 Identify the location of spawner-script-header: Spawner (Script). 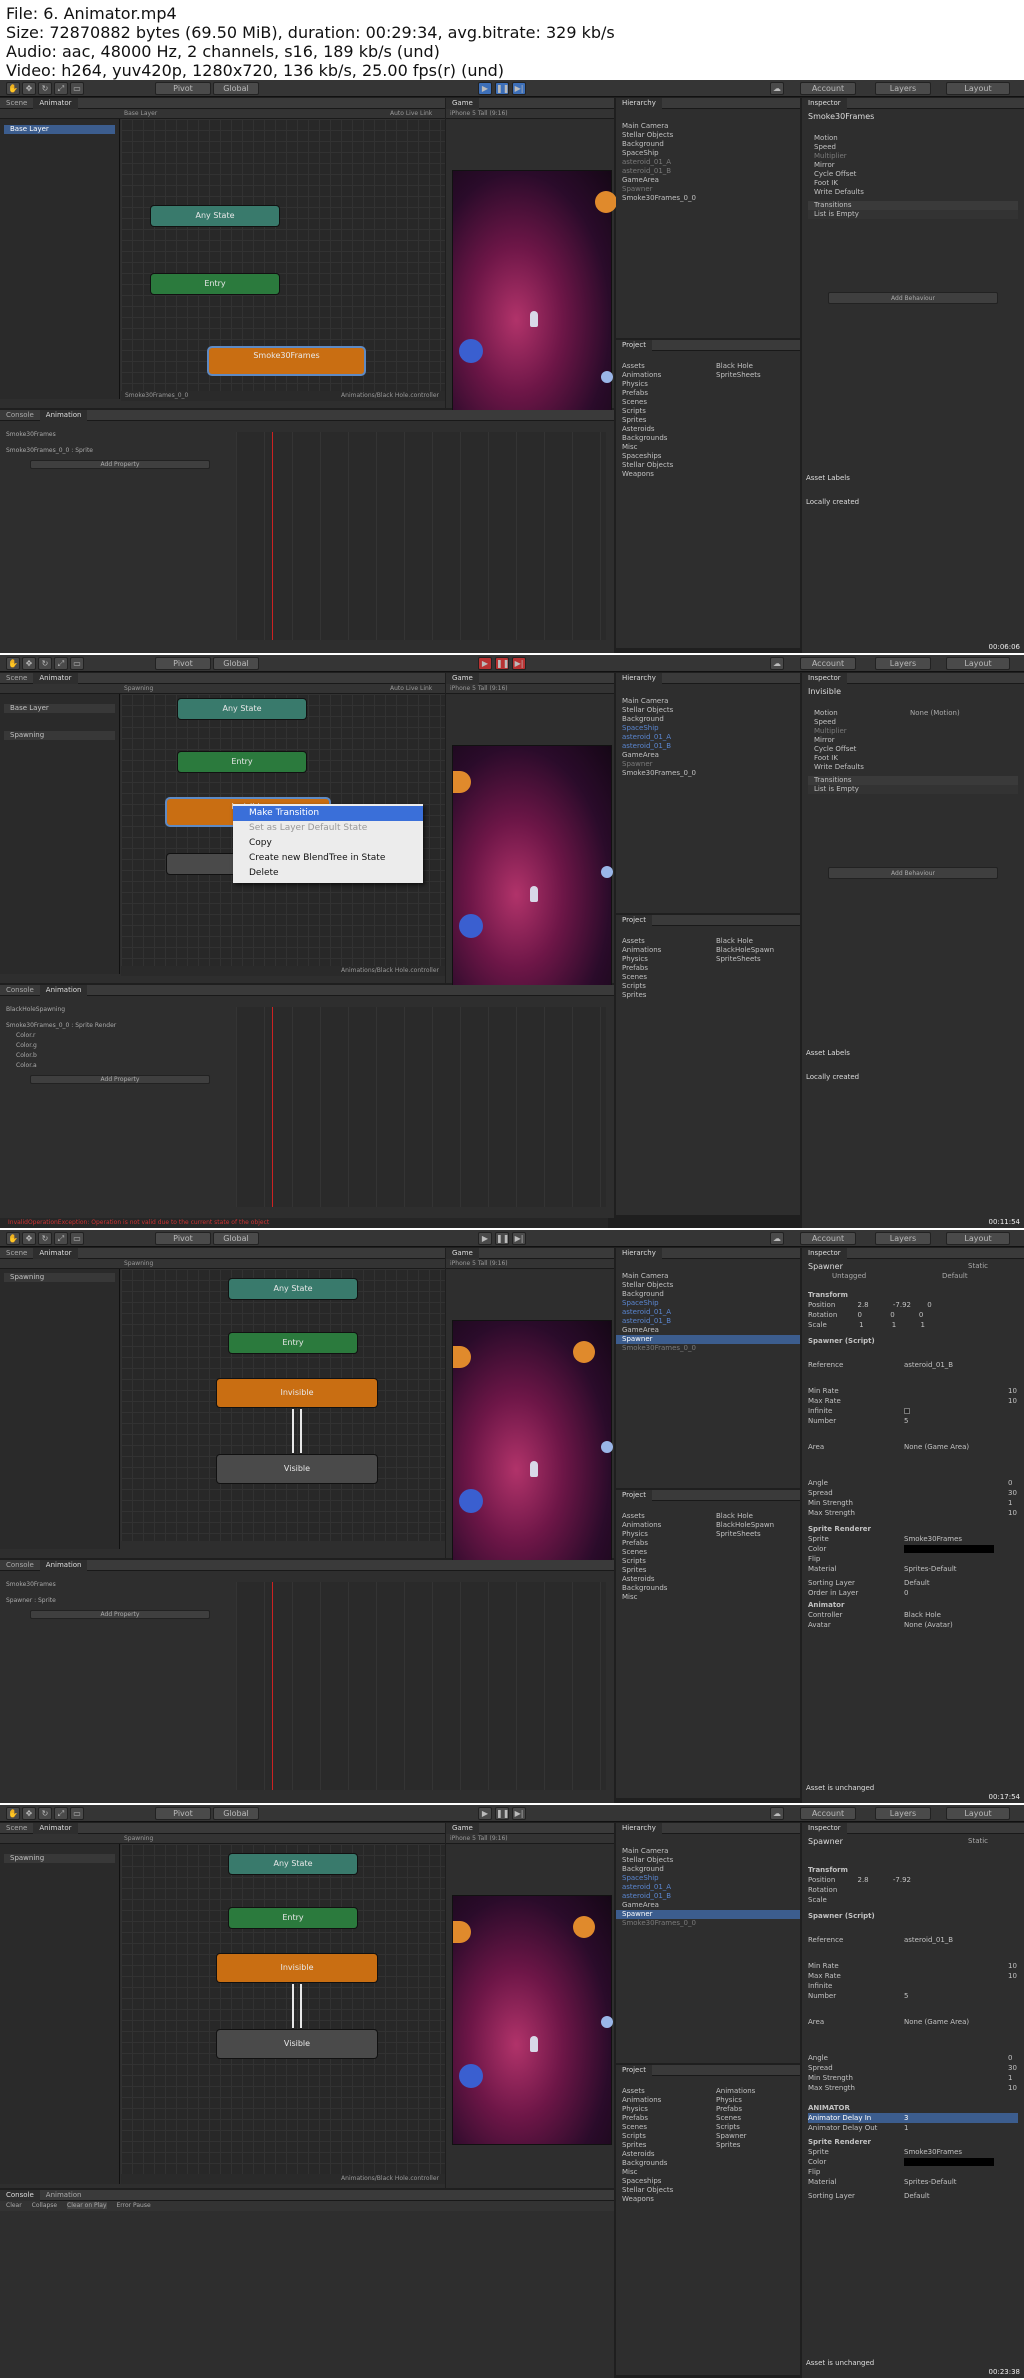
(913, 1341).